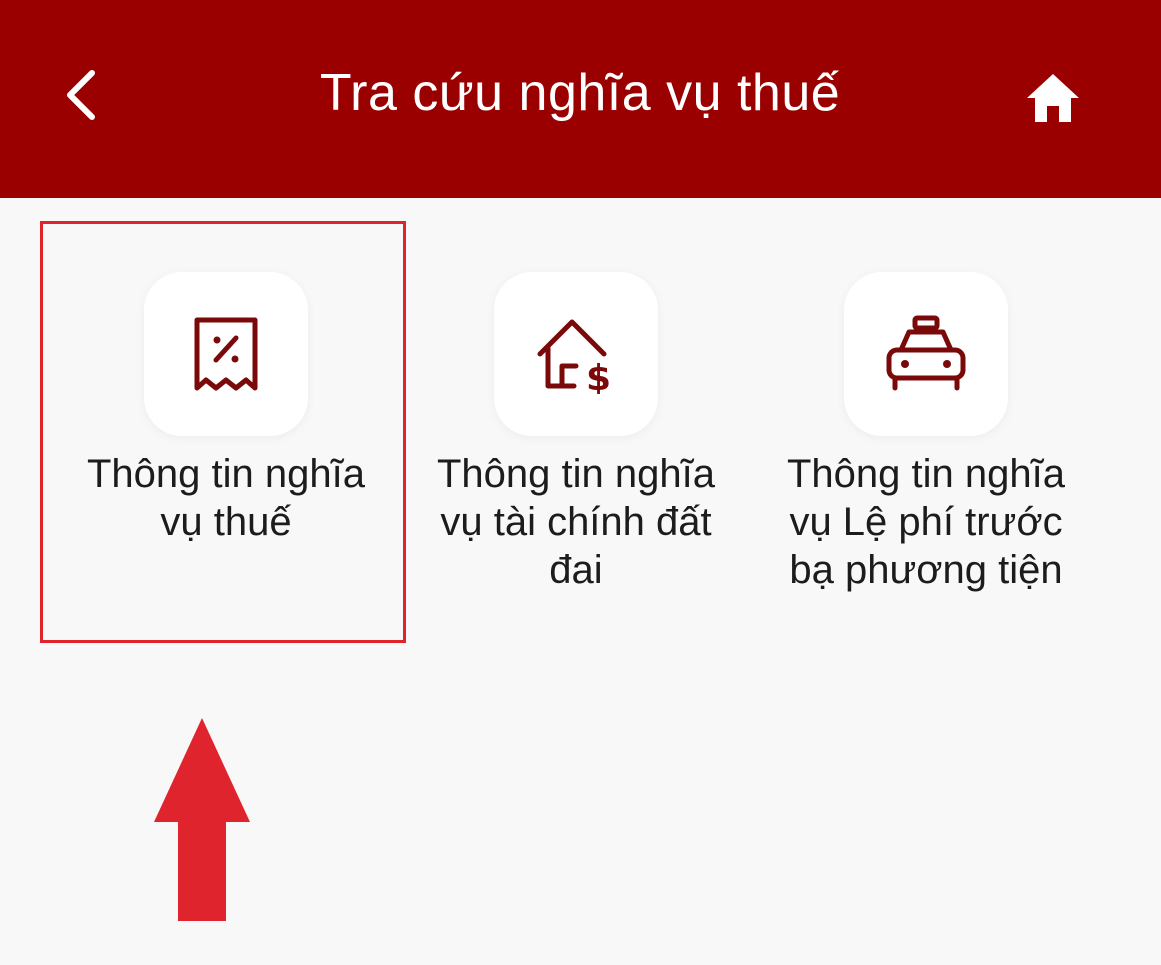 The height and width of the screenshot is (965, 1161). I want to click on chevron-left-icon, so click(81, 95).